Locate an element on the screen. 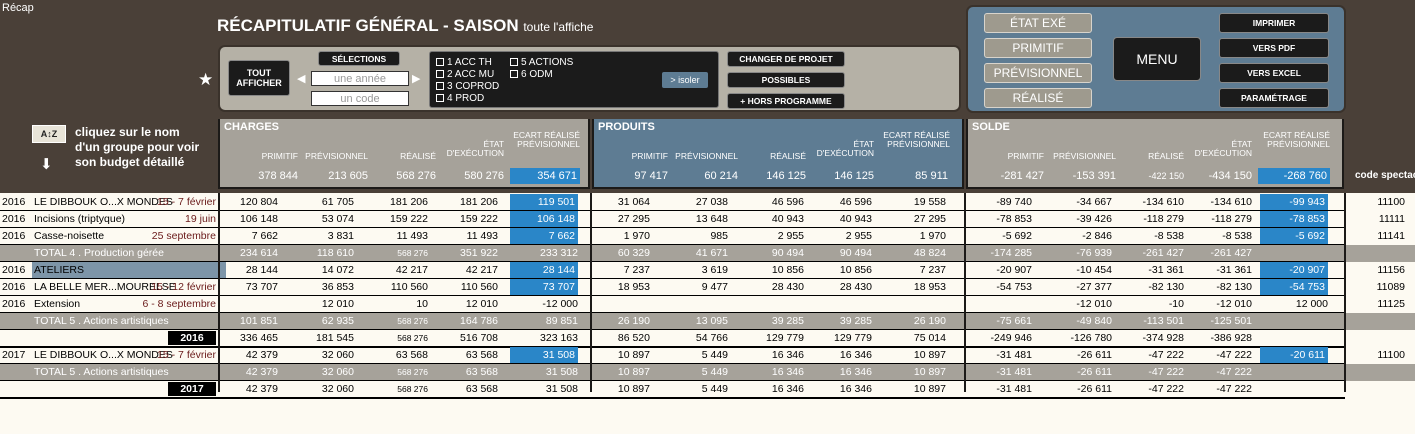 Image resolution: width=1415 pixels, height=434 pixels. solde-cell: -10 454 is located at coordinates (1094, 270).